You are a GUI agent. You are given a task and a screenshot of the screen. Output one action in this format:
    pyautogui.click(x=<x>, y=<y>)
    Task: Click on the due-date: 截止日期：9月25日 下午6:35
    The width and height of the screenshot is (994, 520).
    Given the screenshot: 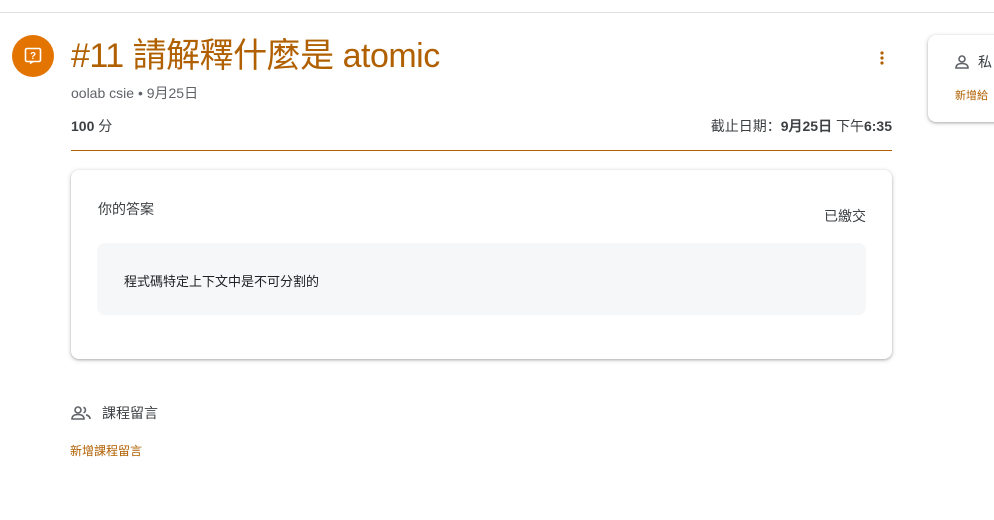 What is the action you would take?
    pyautogui.click(x=801, y=126)
    